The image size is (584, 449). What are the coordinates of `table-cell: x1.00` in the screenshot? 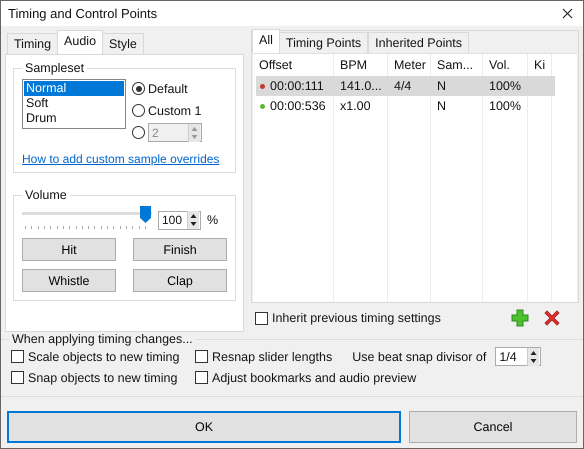 It's located at (355, 106).